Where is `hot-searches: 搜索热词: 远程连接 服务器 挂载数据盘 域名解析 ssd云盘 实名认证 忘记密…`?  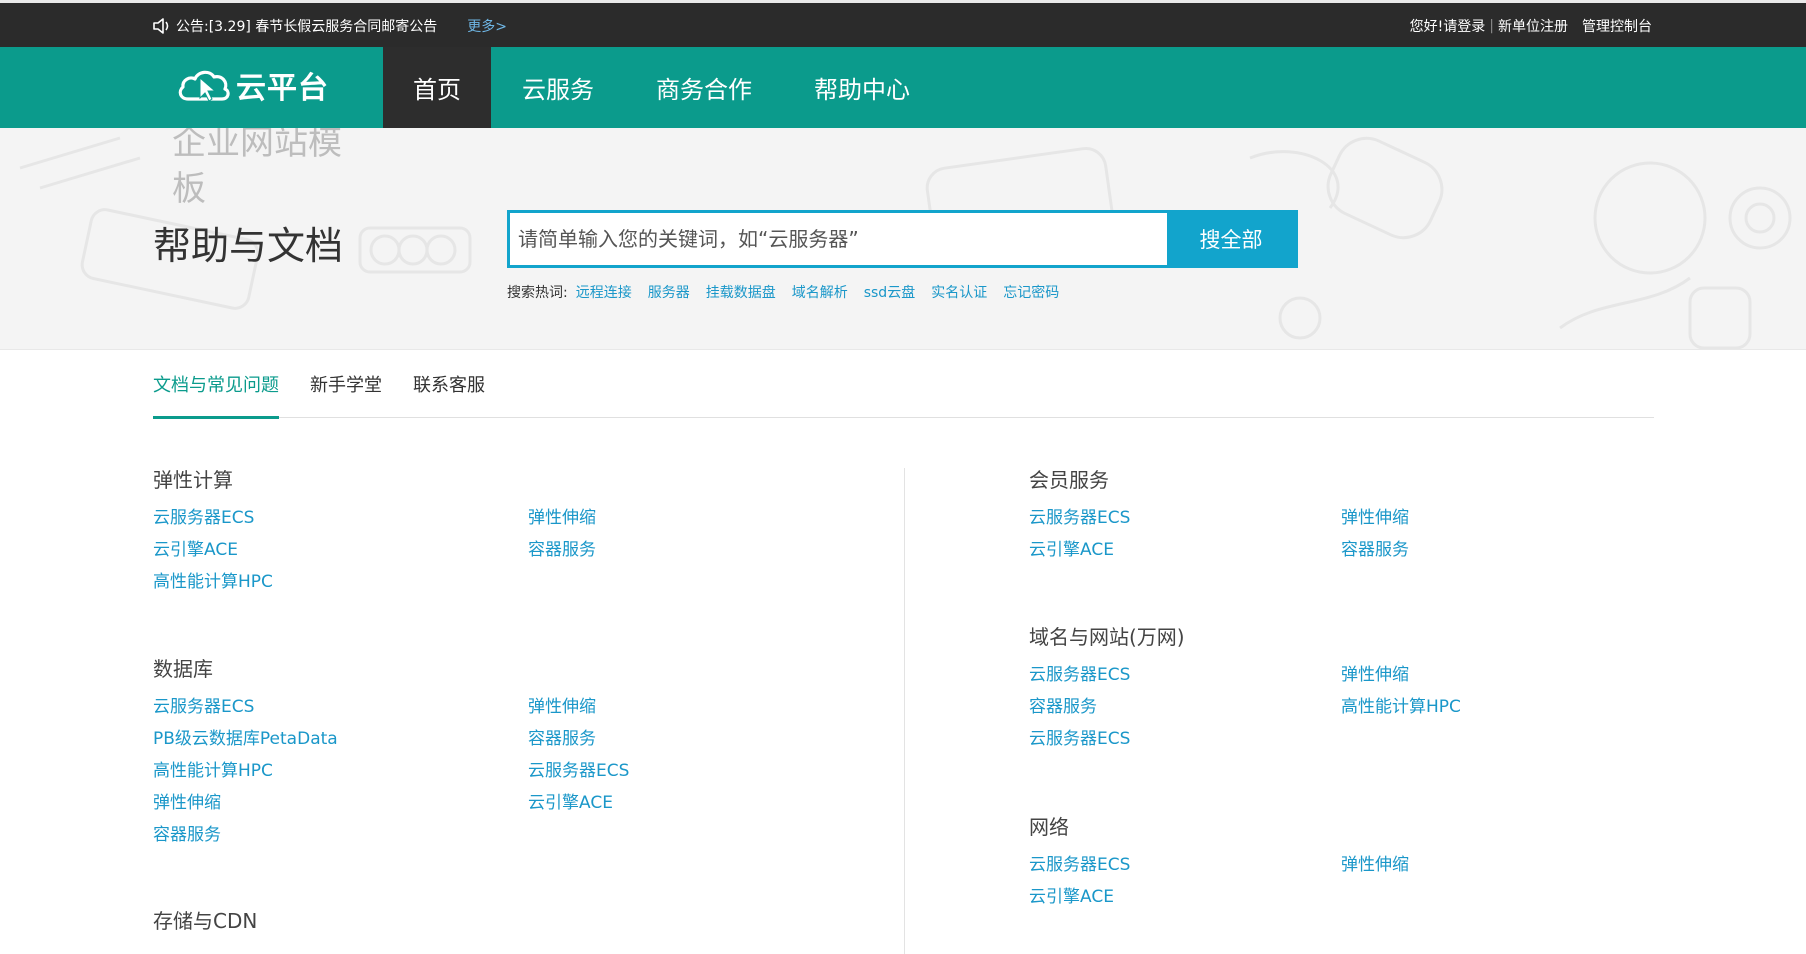
hot-searches: 搜索热词: 远程连接 服务器 挂载数据盘 域名解析 ssd云盘 实名认证 忘记密… is located at coordinates (791, 292).